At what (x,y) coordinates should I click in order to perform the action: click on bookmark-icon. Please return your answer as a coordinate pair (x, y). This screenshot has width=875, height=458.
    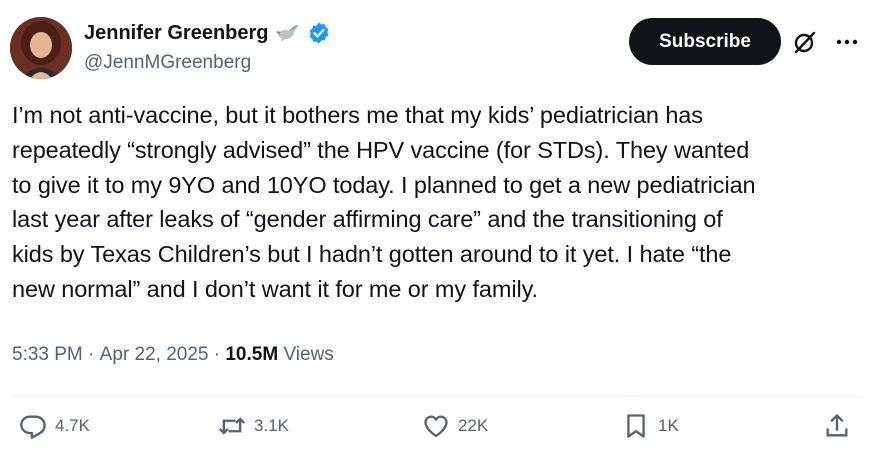
    Looking at the image, I should click on (636, 426).